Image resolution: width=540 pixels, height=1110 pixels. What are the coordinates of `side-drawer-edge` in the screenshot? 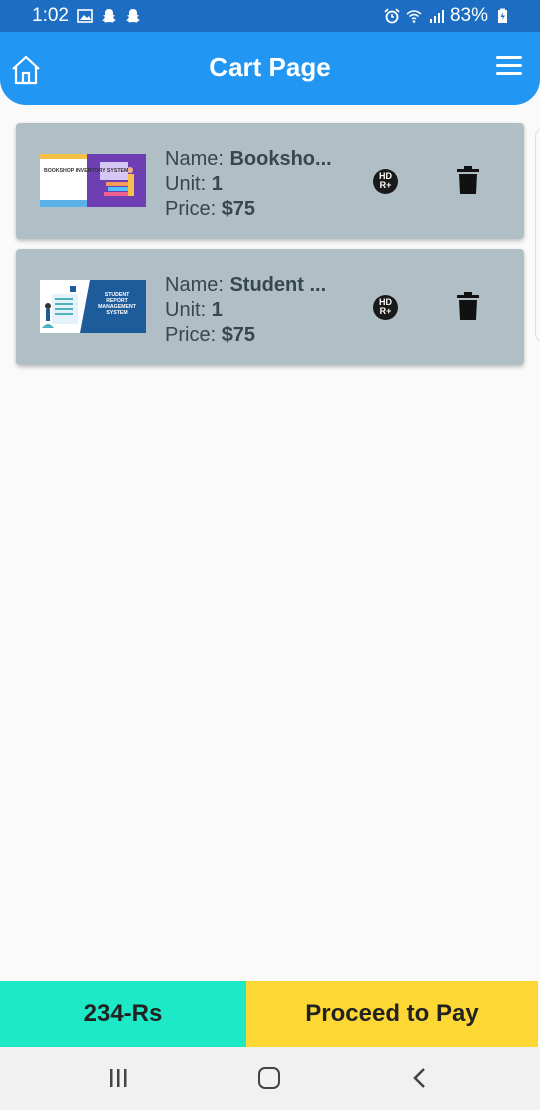 It's located at (537, 235).